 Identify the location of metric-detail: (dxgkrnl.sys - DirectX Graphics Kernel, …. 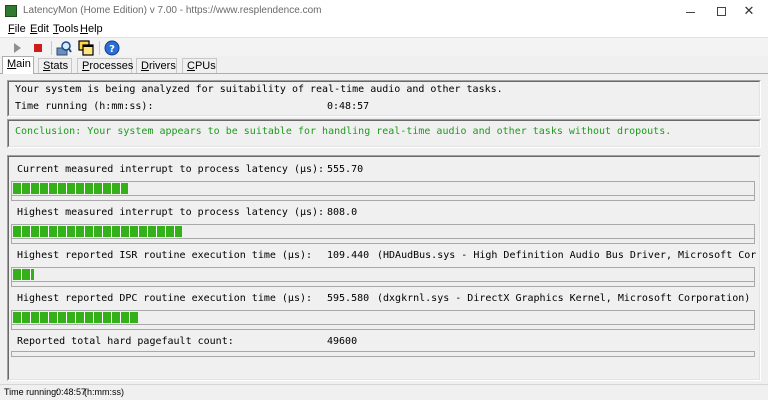
(564, 298).